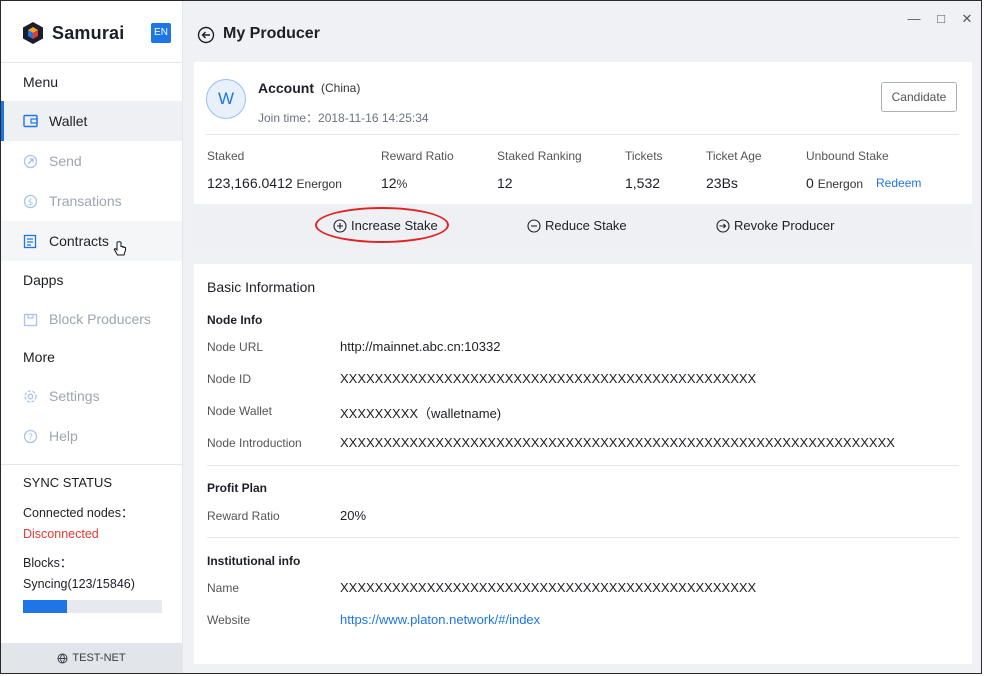  I want to click on sidebar-item-send: Send, so click(91, 161).